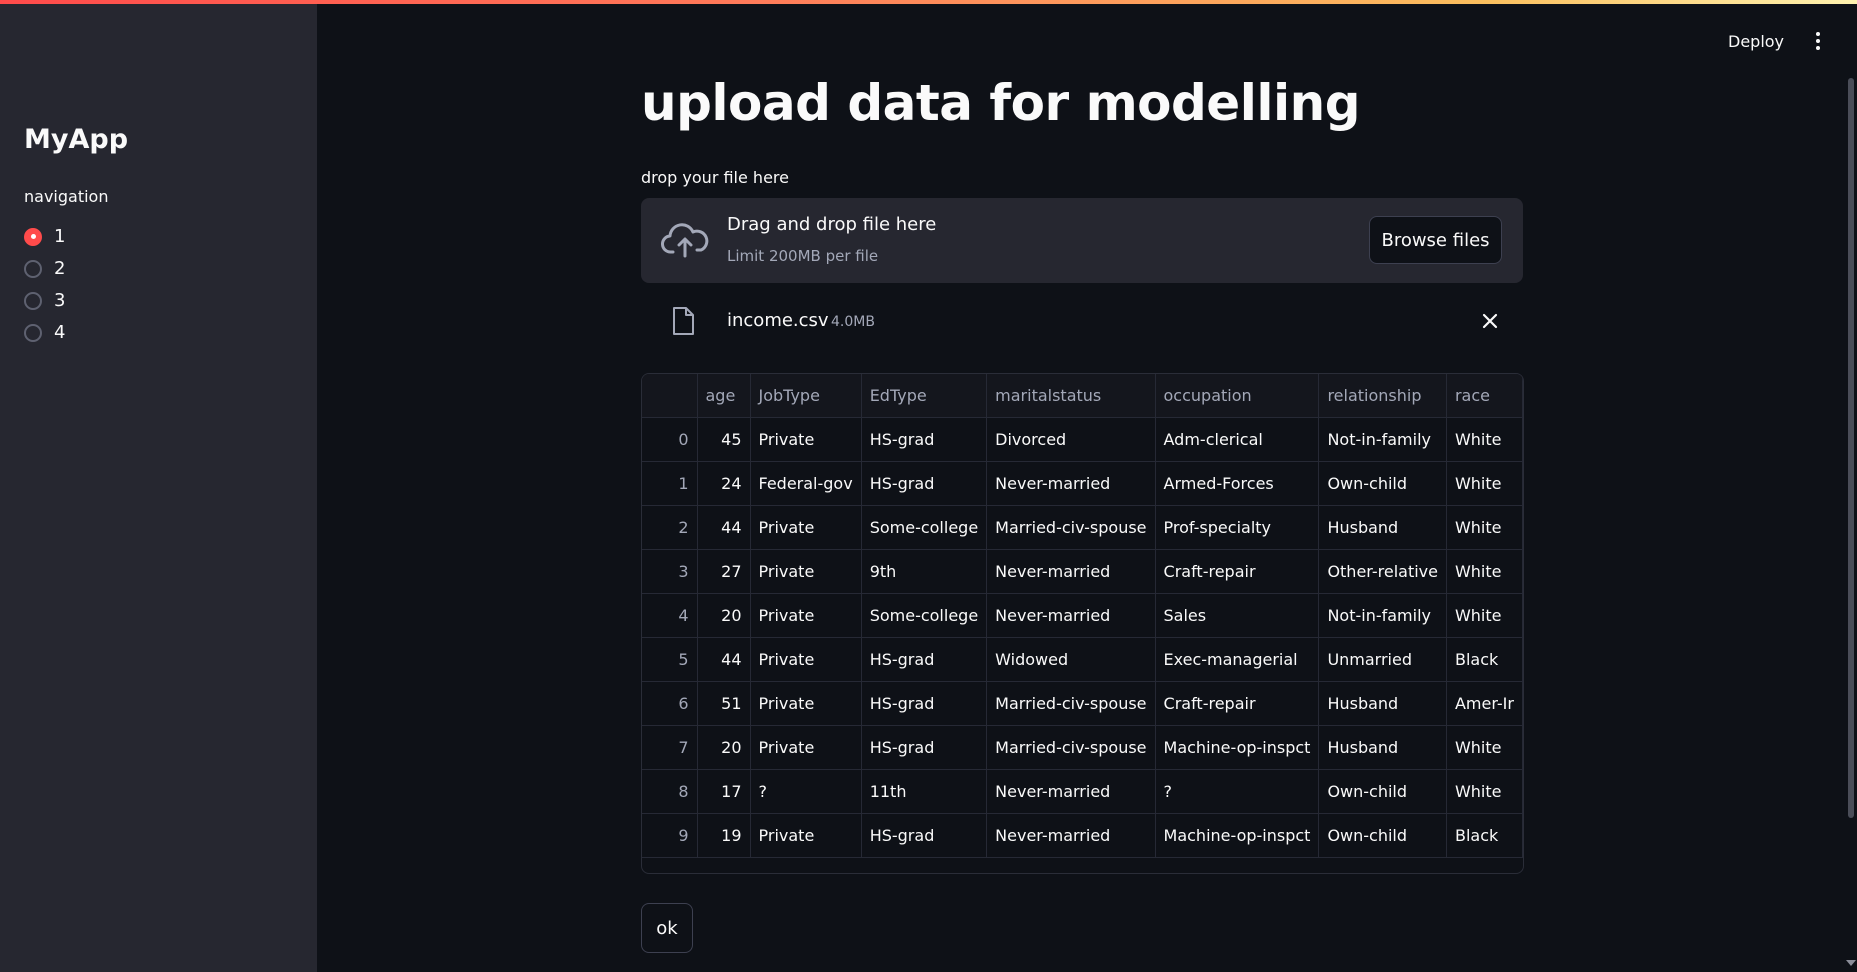 The height and width of the screenshot is (972, 1857). Describe the element at coordinates (805, 396) in the screenshot. I see `column-header: JobType` at that location.